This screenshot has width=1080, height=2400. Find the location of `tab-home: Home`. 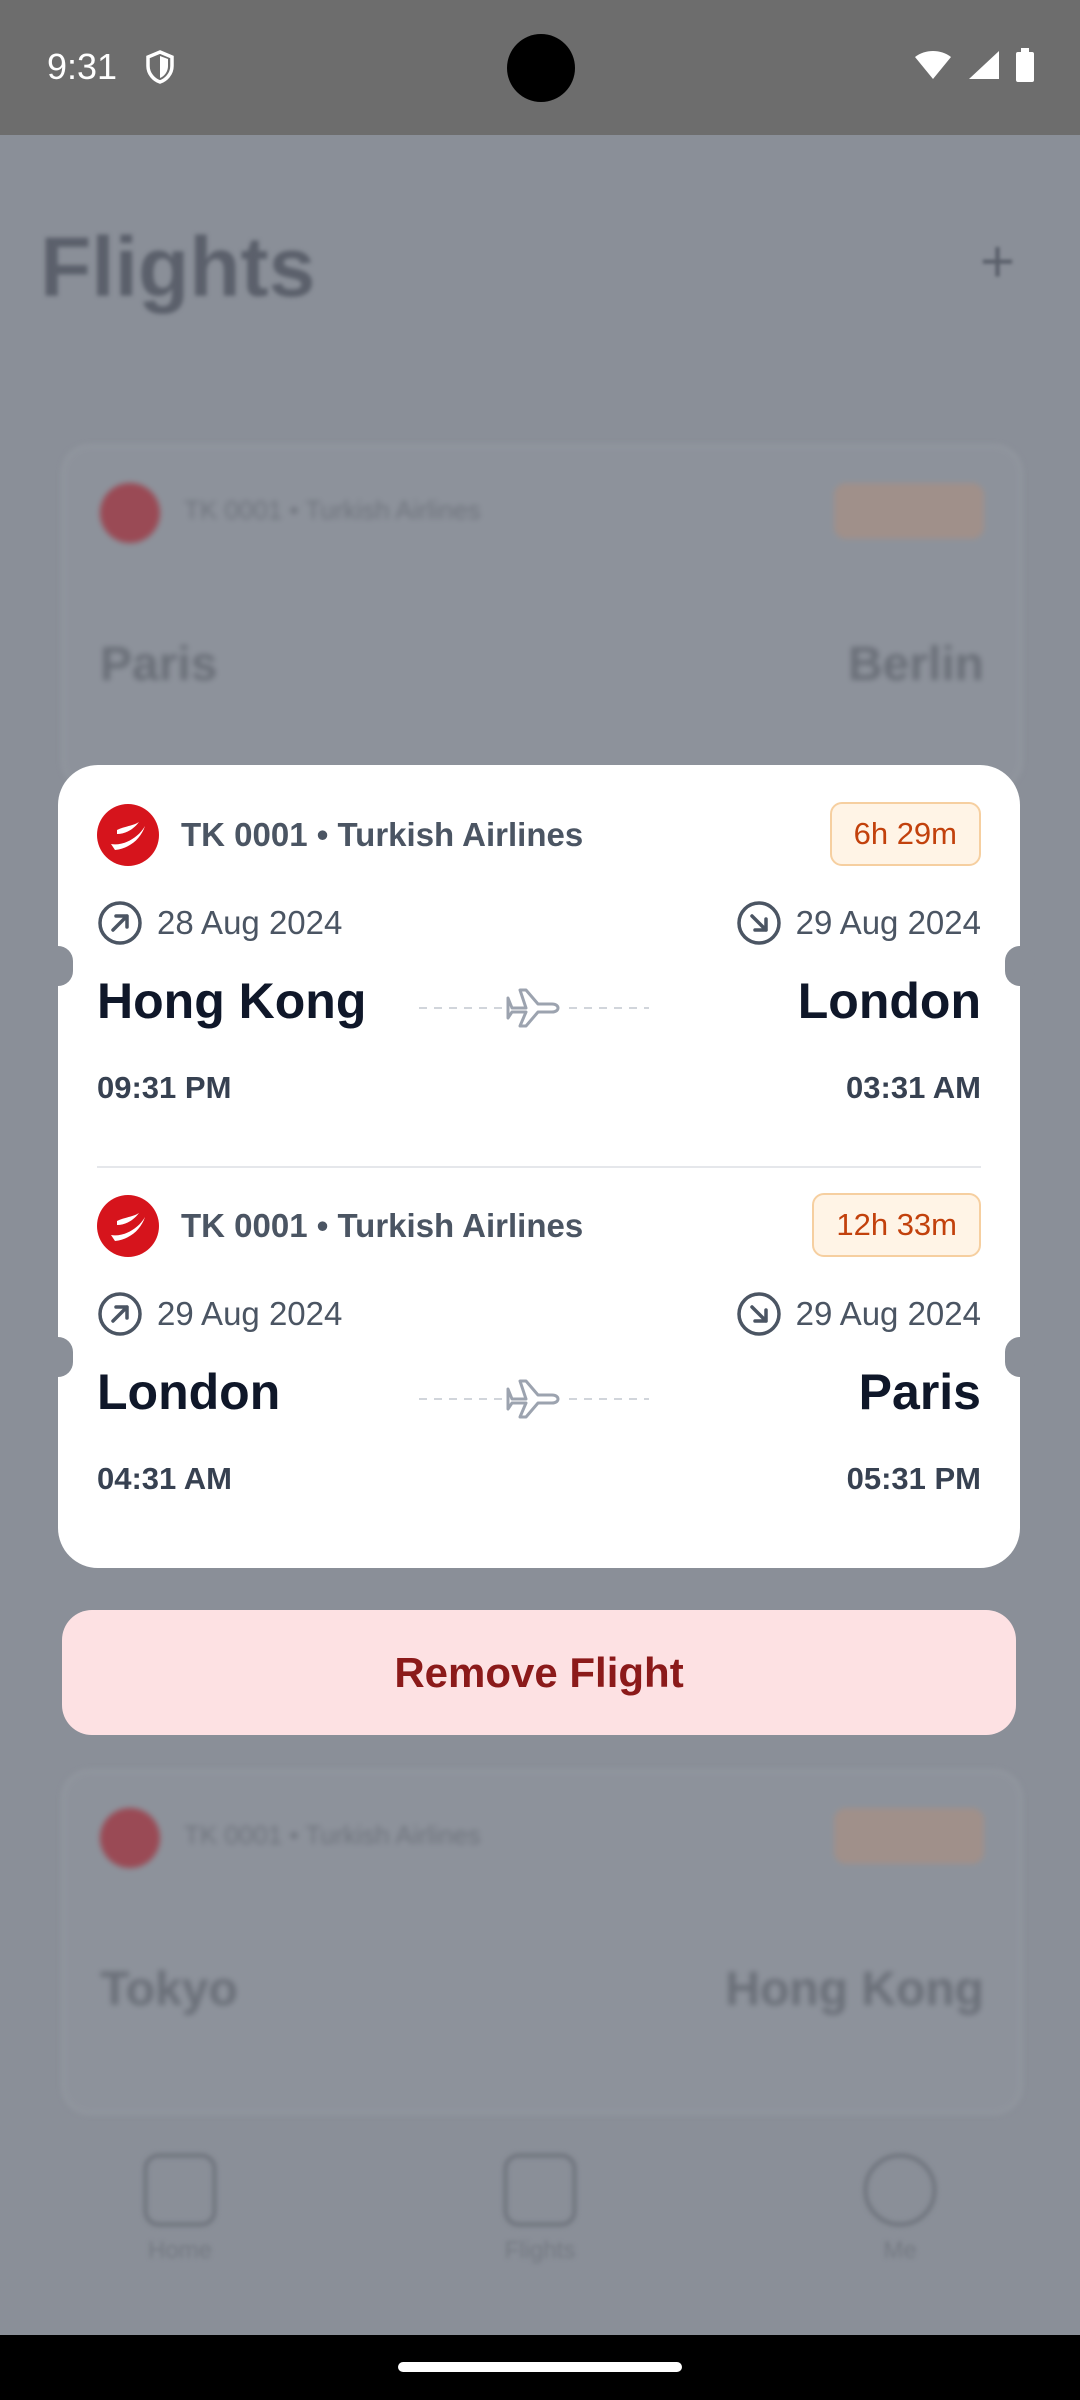

tab-home: Home is located at coordinates (180, 2209).